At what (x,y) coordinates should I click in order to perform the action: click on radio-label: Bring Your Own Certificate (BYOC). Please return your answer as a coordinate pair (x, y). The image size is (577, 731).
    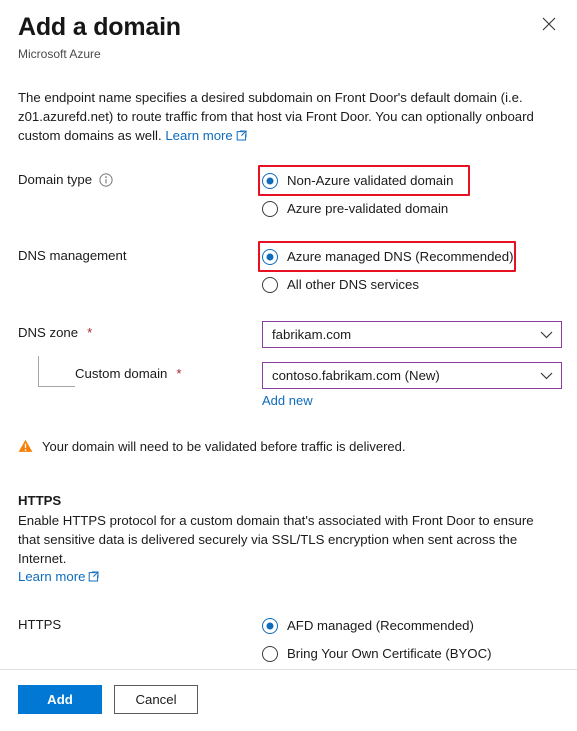
    Looking at the image, I should click on (389, 653).